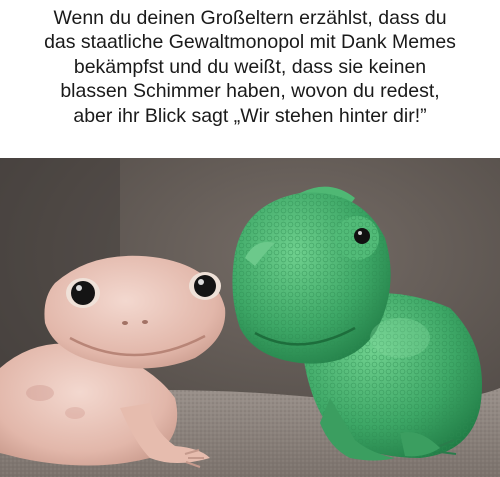  Describe the element at coordinates (250, 66) in the screenshot. I see `caption-line-3: bekämpfst und du weißt, dass sie keinen` at that location.